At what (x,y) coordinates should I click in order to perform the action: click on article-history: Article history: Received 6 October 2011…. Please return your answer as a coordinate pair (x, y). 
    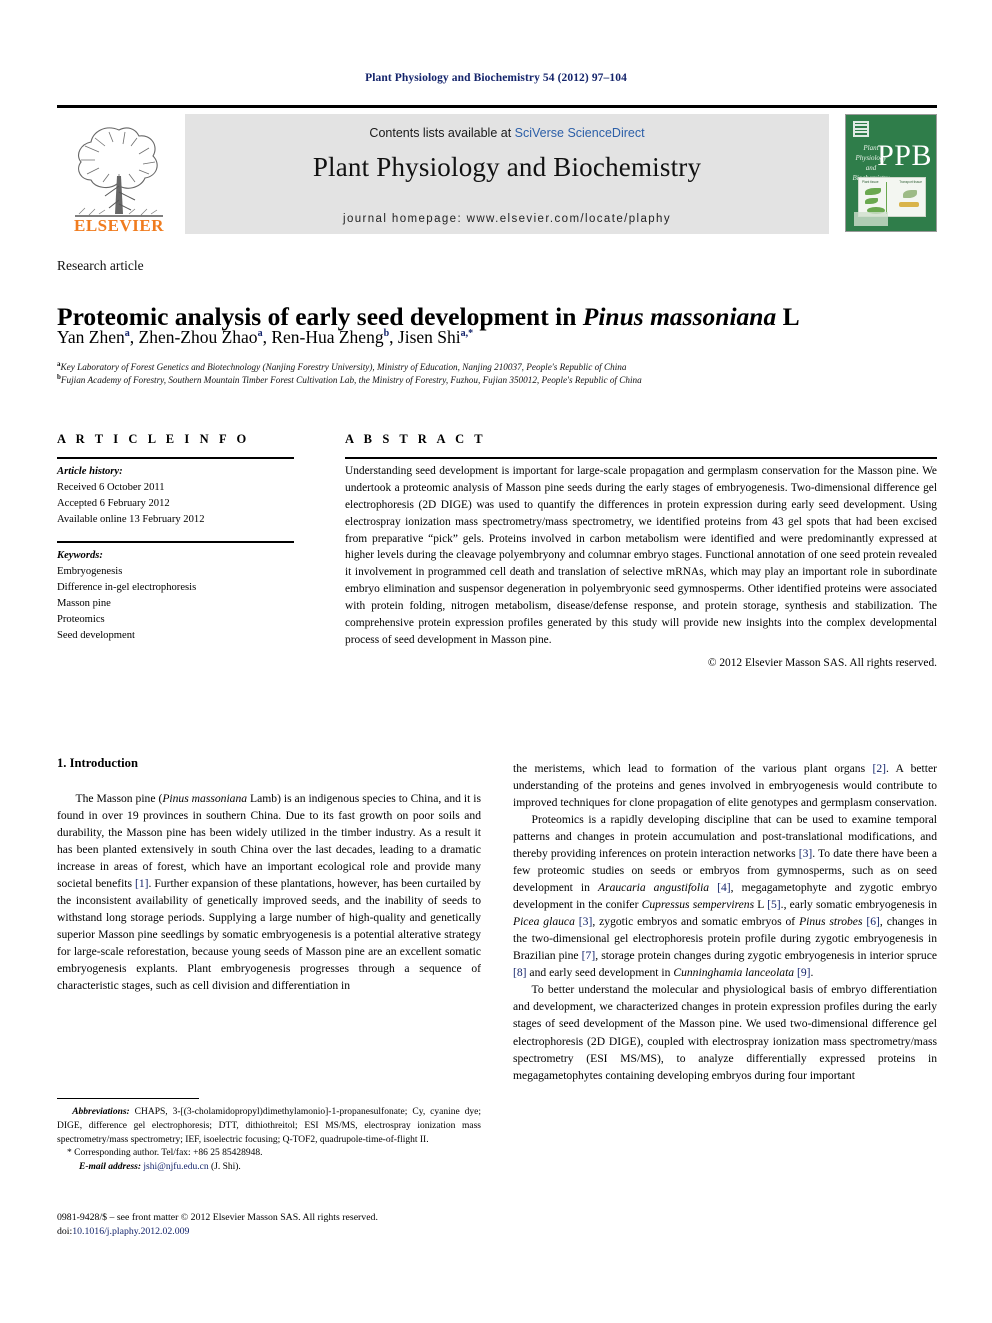
    Looking at the image, I should click on (182, 496).